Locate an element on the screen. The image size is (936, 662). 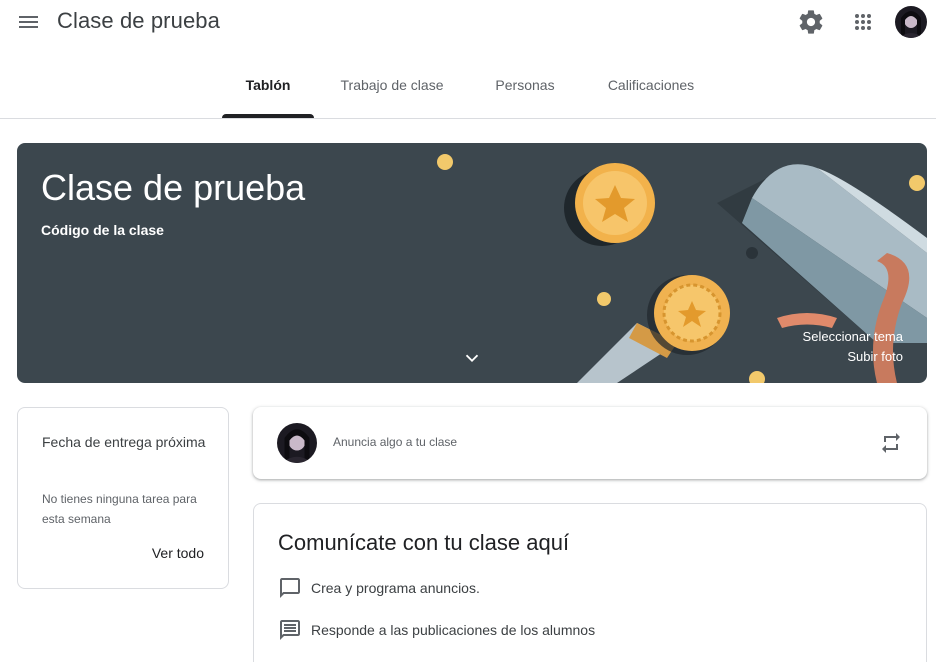
announce-placeholder: Anuncia algo a tu clase is located at coordinates (395, 442).